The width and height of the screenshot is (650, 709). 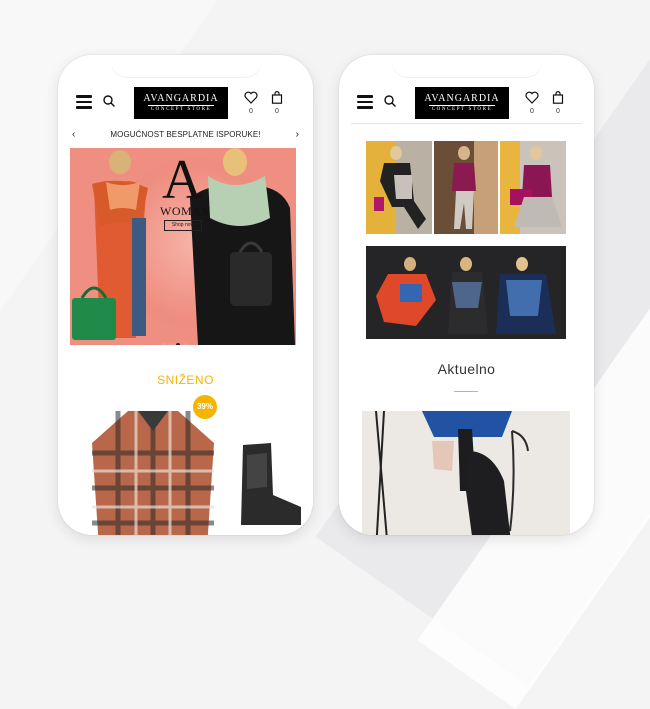 What do you see at coordinates (297, 135) in the screenshot?
I see `chevron-right-icon: ›` at bounding box center [297, 135].